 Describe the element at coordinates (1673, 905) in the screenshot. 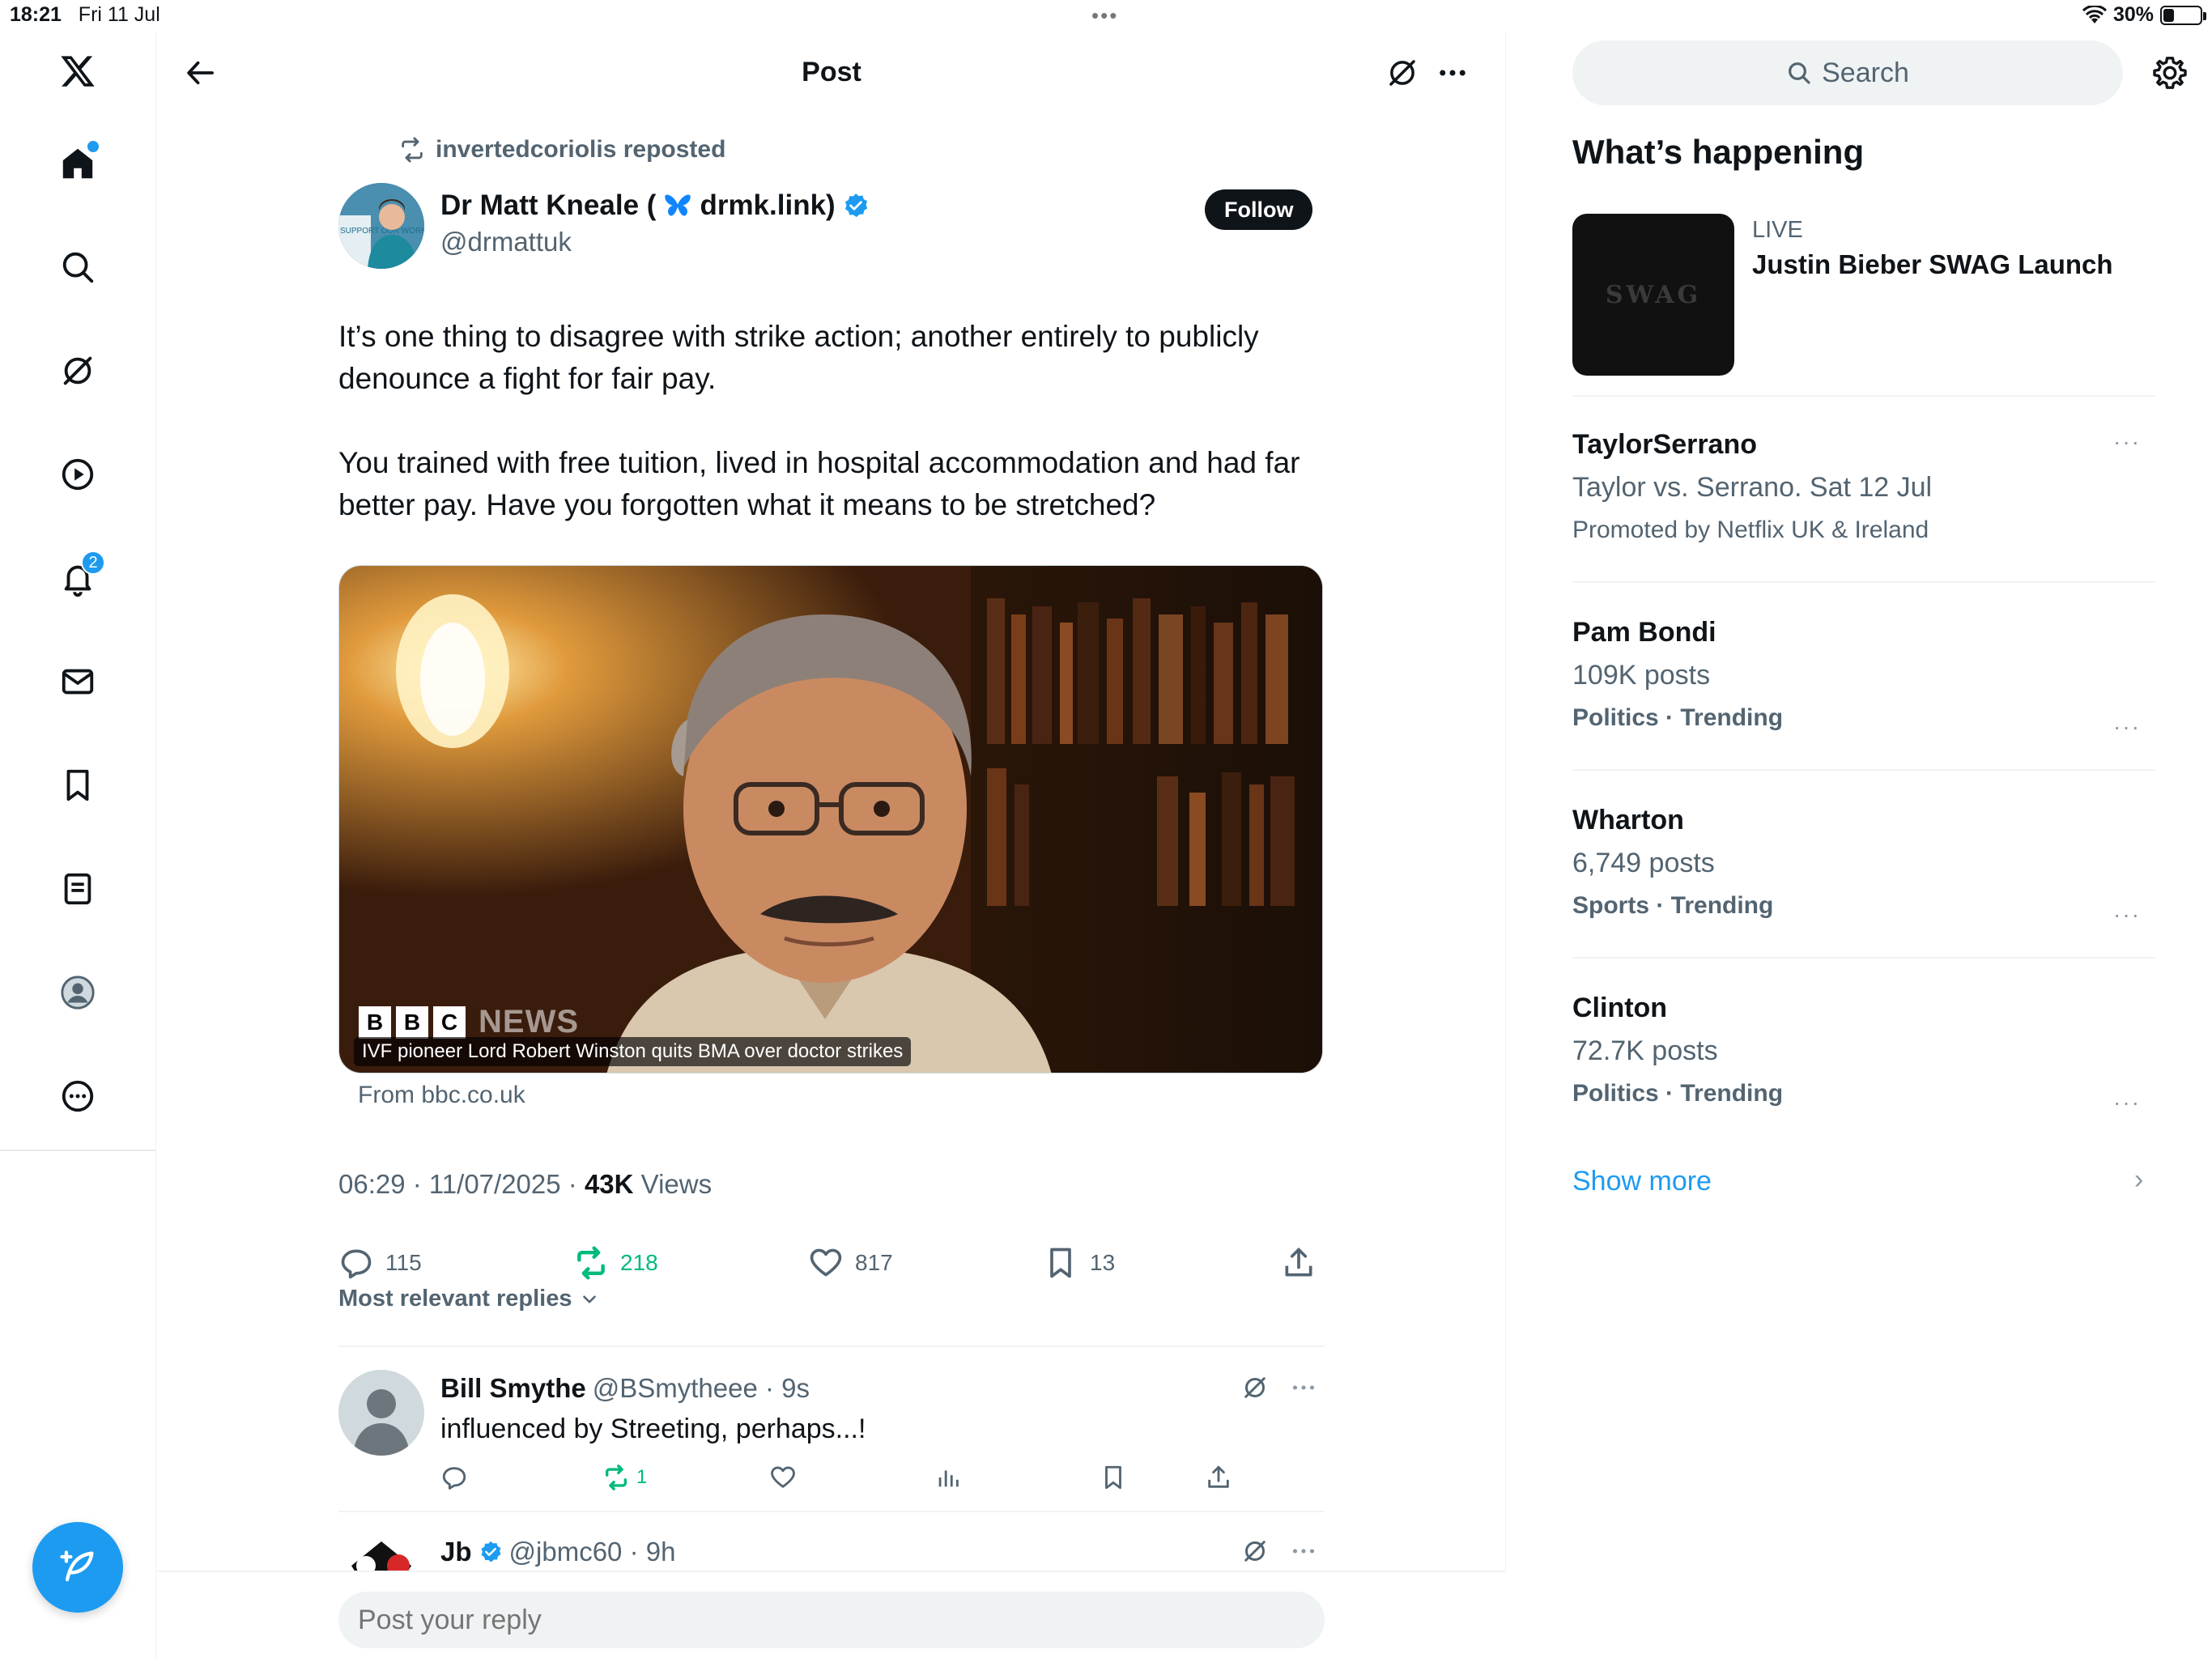

I see `trend-category: Sports · Trending` at that location.